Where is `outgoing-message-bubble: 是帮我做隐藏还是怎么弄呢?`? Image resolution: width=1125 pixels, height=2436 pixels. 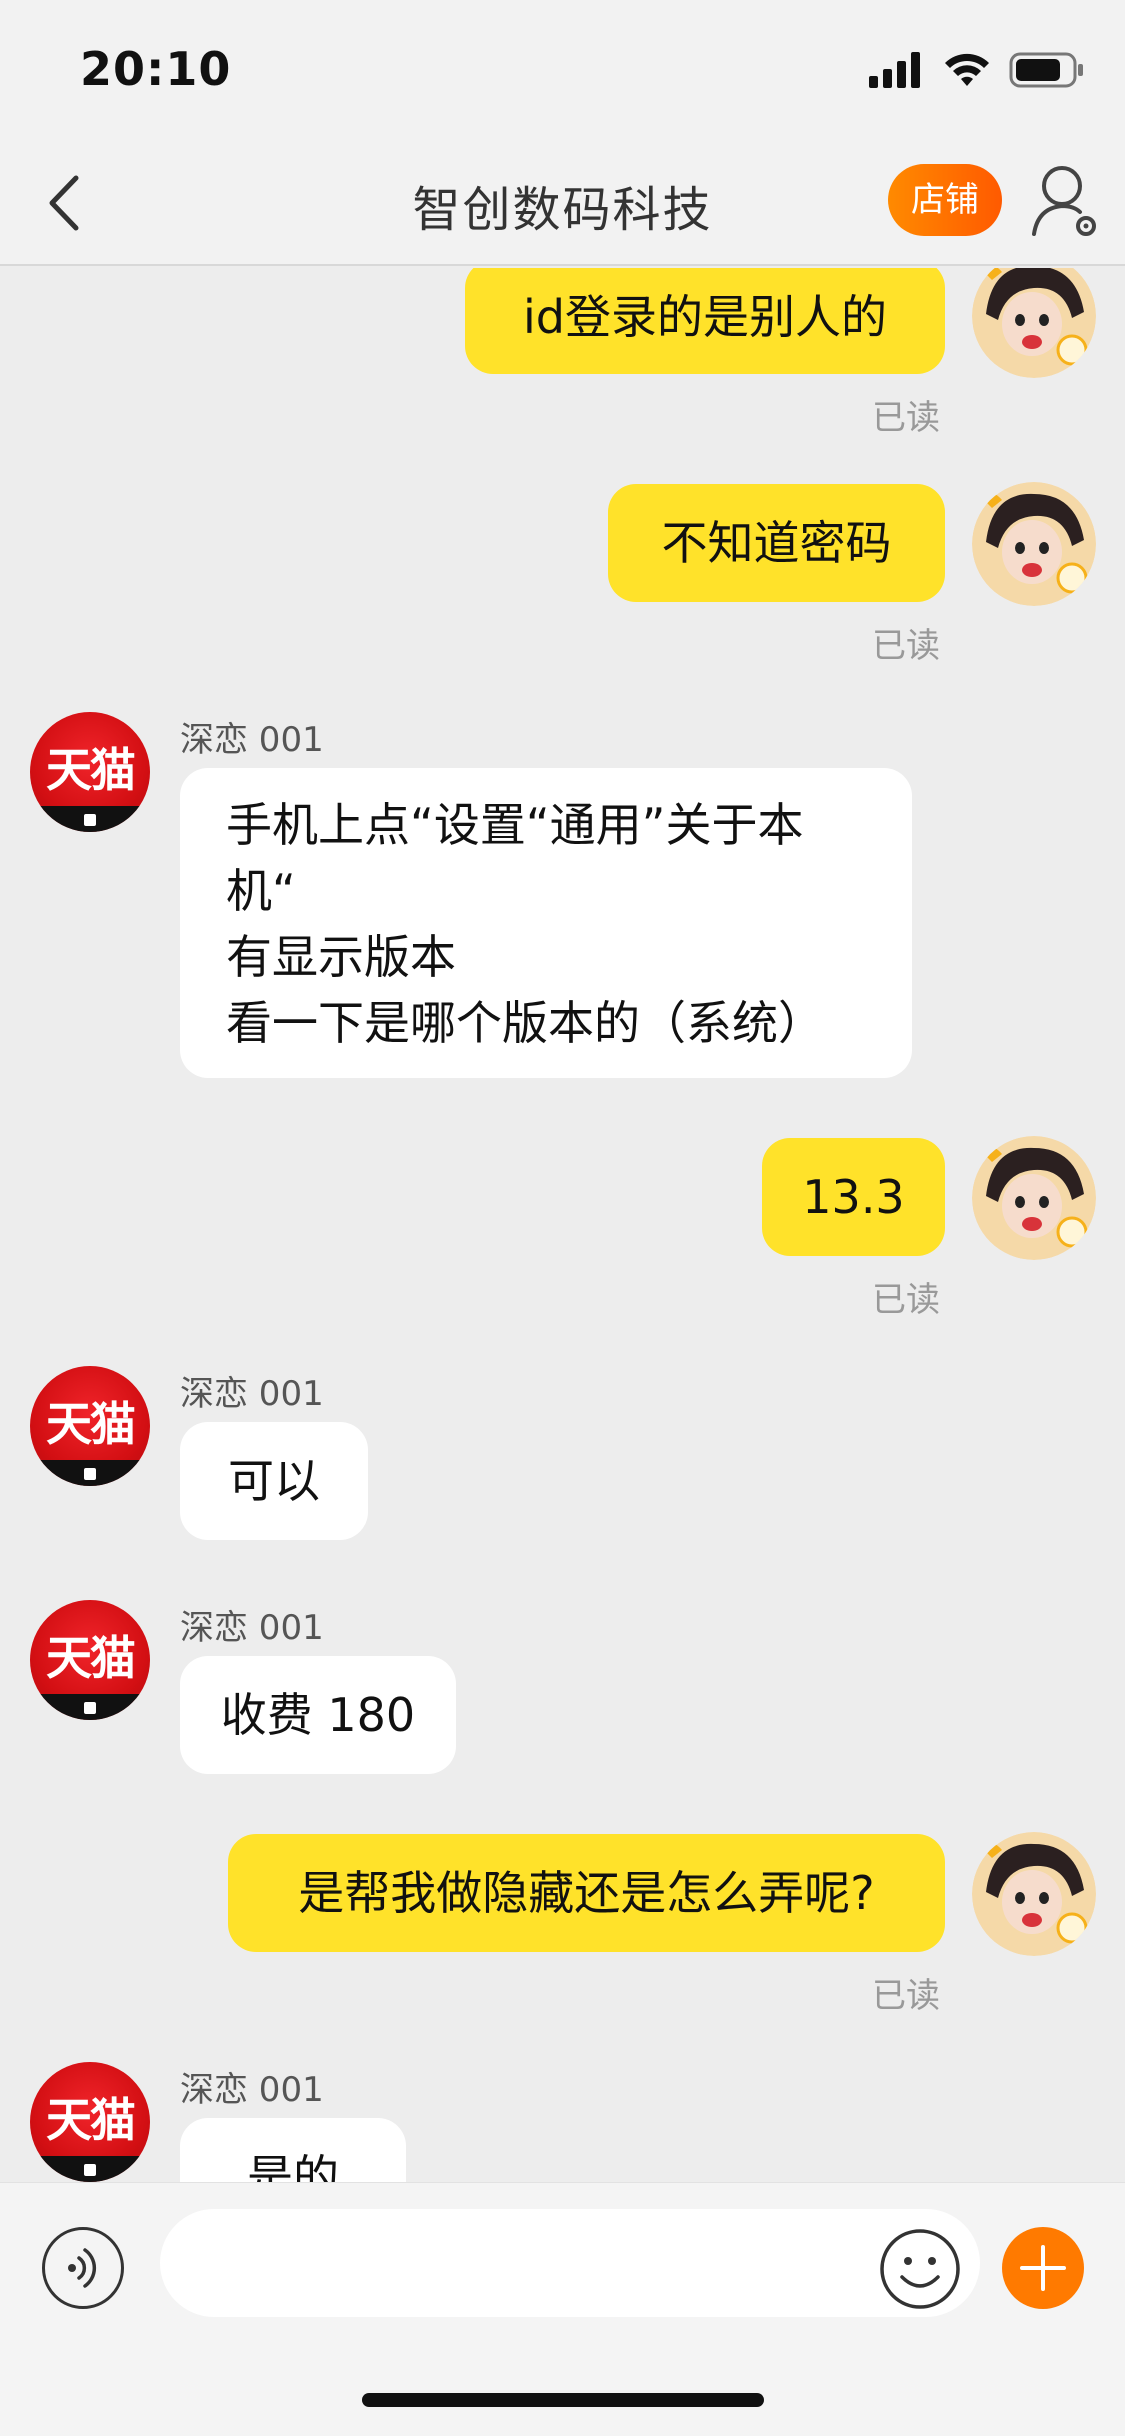
outgoing-message-bubble: 是帮我做隐藏还是怎么弄呢? is located at coordinates (586, 1893).